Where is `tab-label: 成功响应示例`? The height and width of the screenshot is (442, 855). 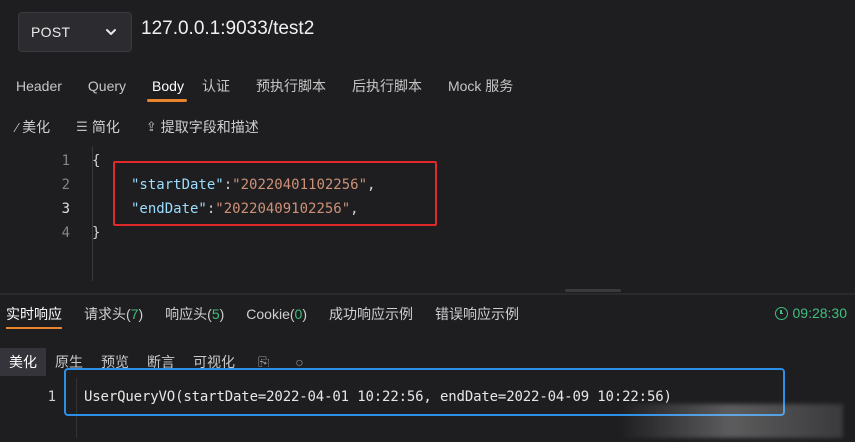
tab-label: 成功响应示例 is located at coordinates (371, 314).